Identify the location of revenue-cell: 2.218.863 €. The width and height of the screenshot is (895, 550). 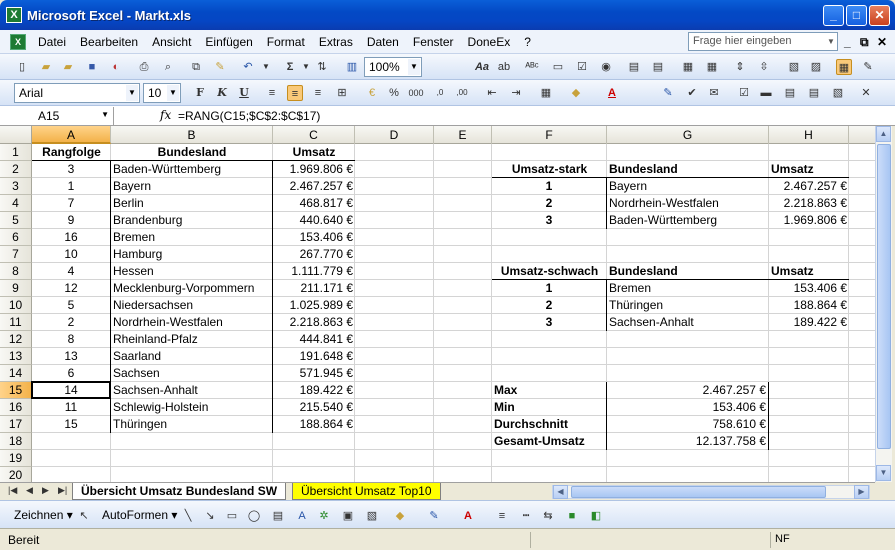
(314, 322).